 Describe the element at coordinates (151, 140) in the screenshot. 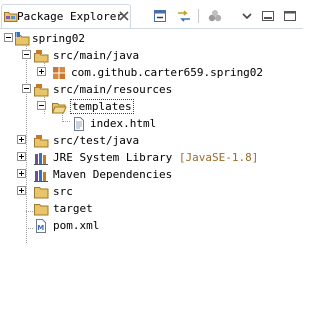

I see `tree-item-src-test-java: src/test/java` at that location.